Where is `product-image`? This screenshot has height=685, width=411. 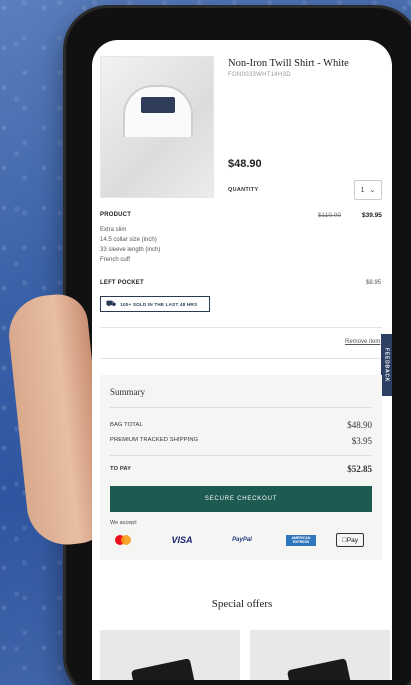
product-image is located at coordinates (157, 127).